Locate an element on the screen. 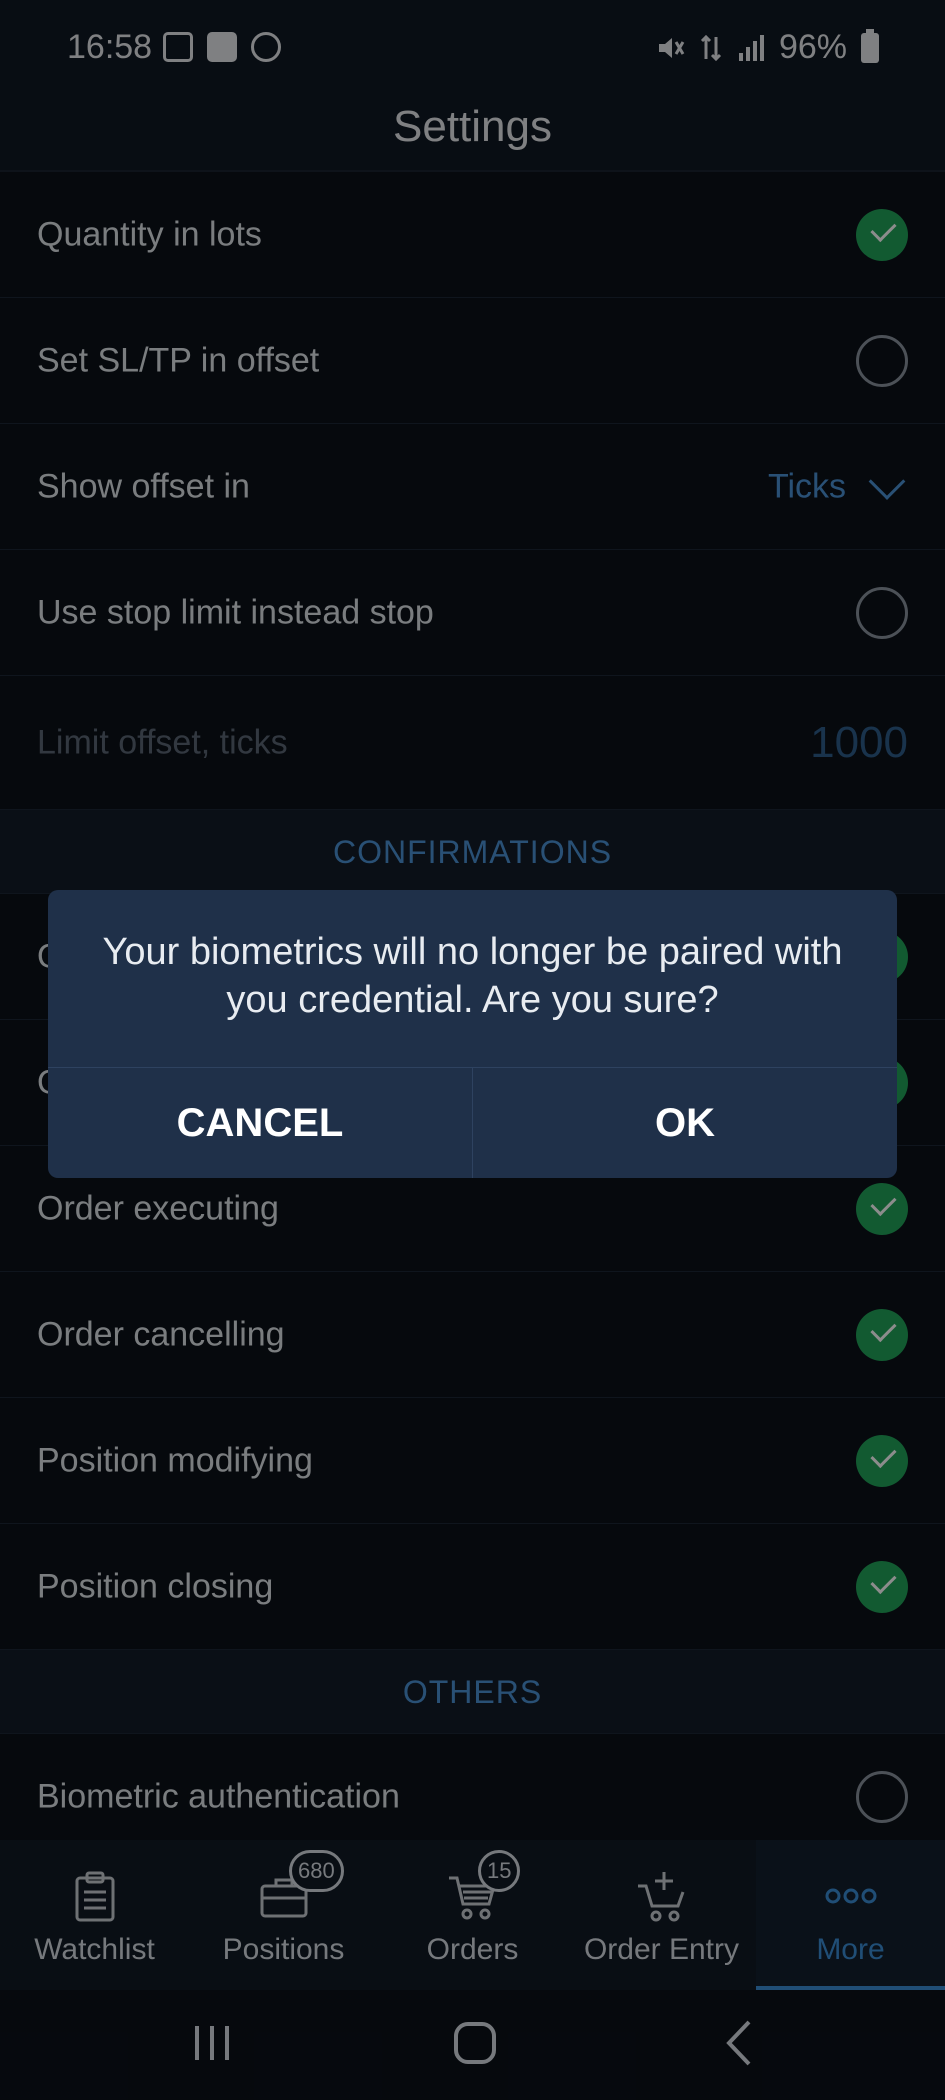  dialog-actions: CANCEL OK is located at coordinates (472, 1122).